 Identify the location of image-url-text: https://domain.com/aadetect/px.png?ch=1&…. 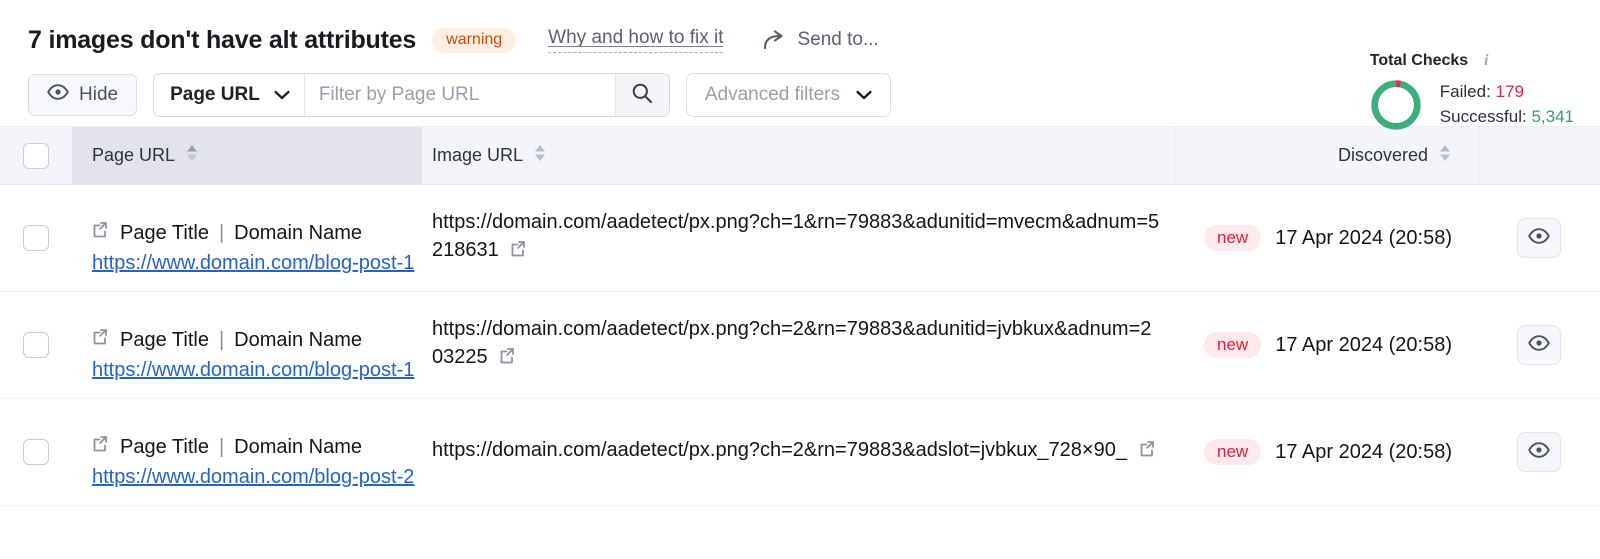
(796, 236).